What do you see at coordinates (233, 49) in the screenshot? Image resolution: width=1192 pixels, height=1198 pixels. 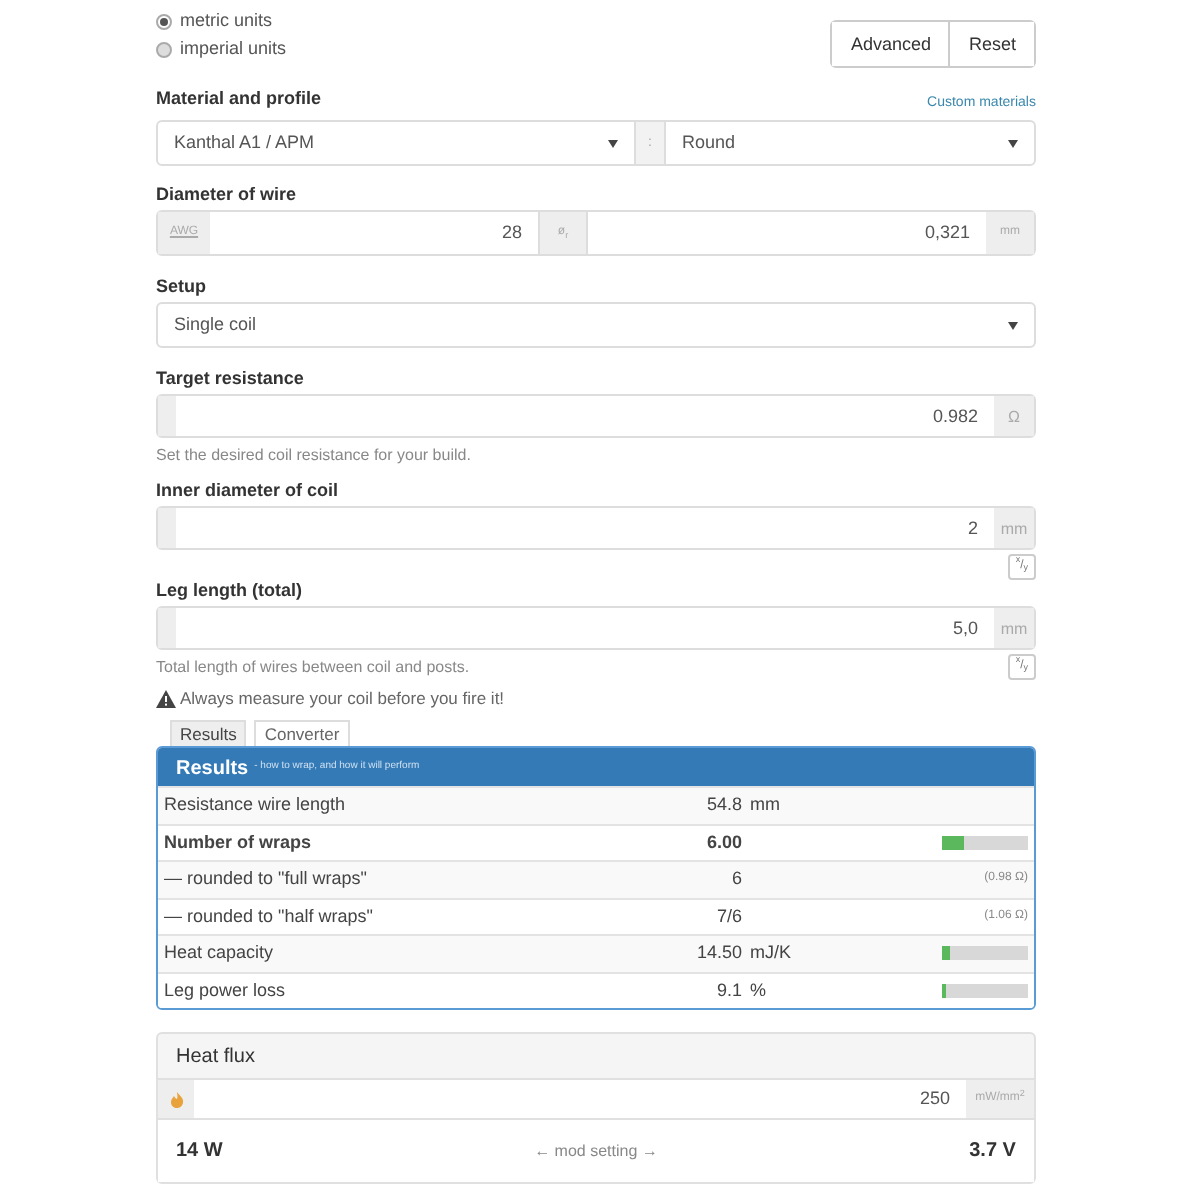 I see `radio-label: imperial units` at bounding box center [233, 49].